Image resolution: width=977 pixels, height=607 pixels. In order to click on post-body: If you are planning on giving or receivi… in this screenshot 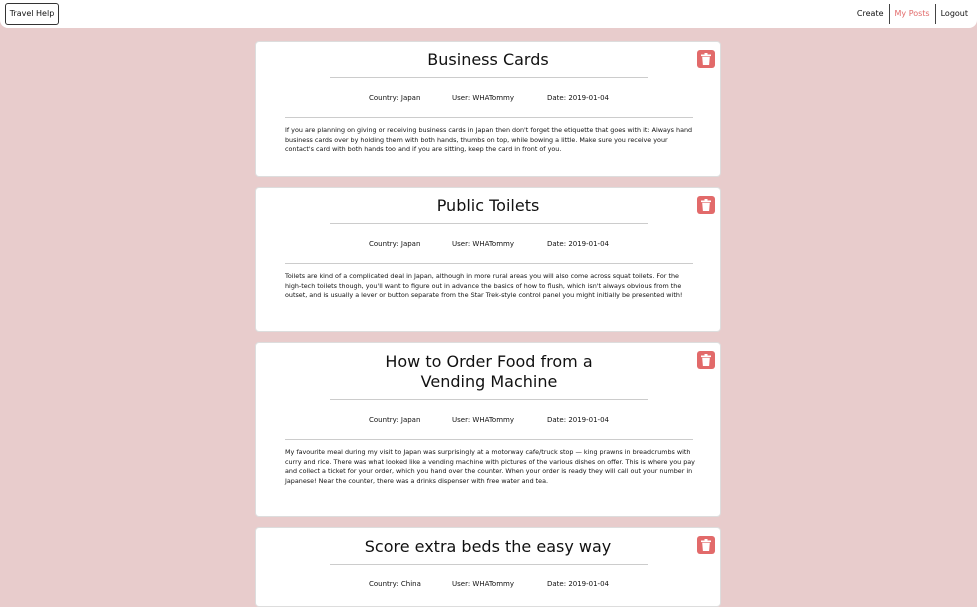, I will do `click(489, 140)`.